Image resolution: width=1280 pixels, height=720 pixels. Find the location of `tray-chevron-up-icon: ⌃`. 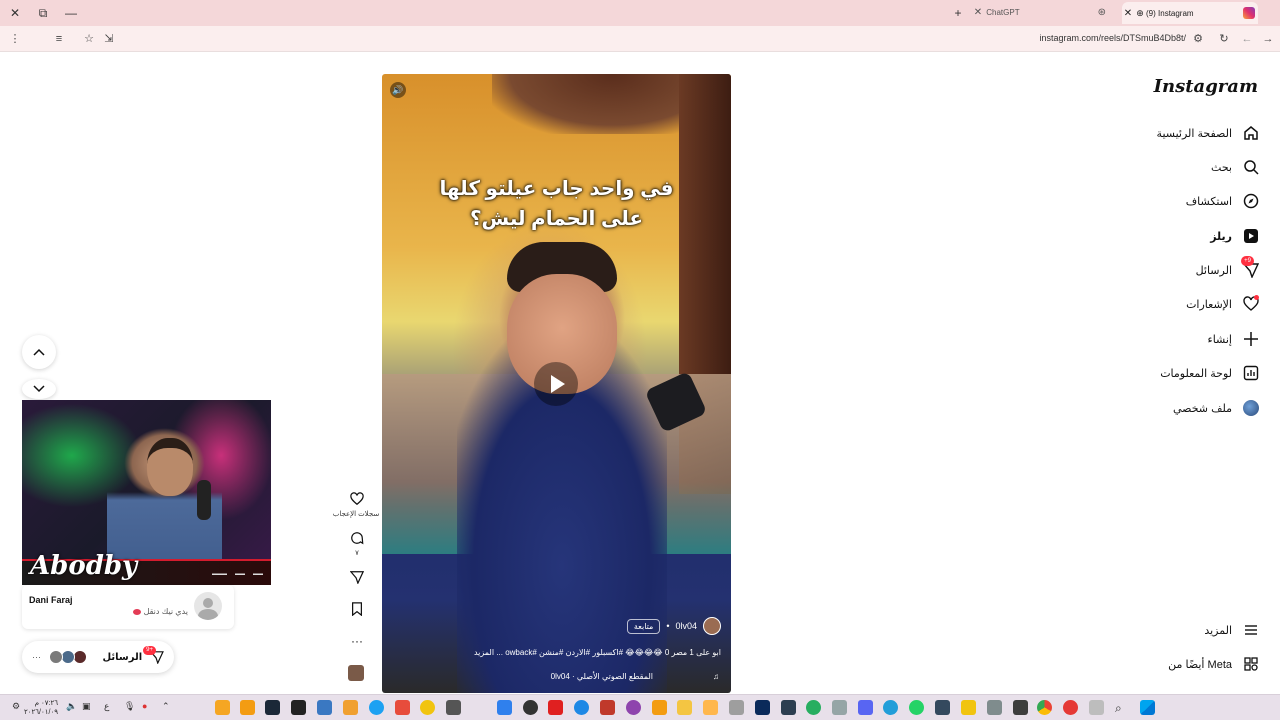

tray-chevron-up-icon: ⌃ is located at coordinates (166, 706).